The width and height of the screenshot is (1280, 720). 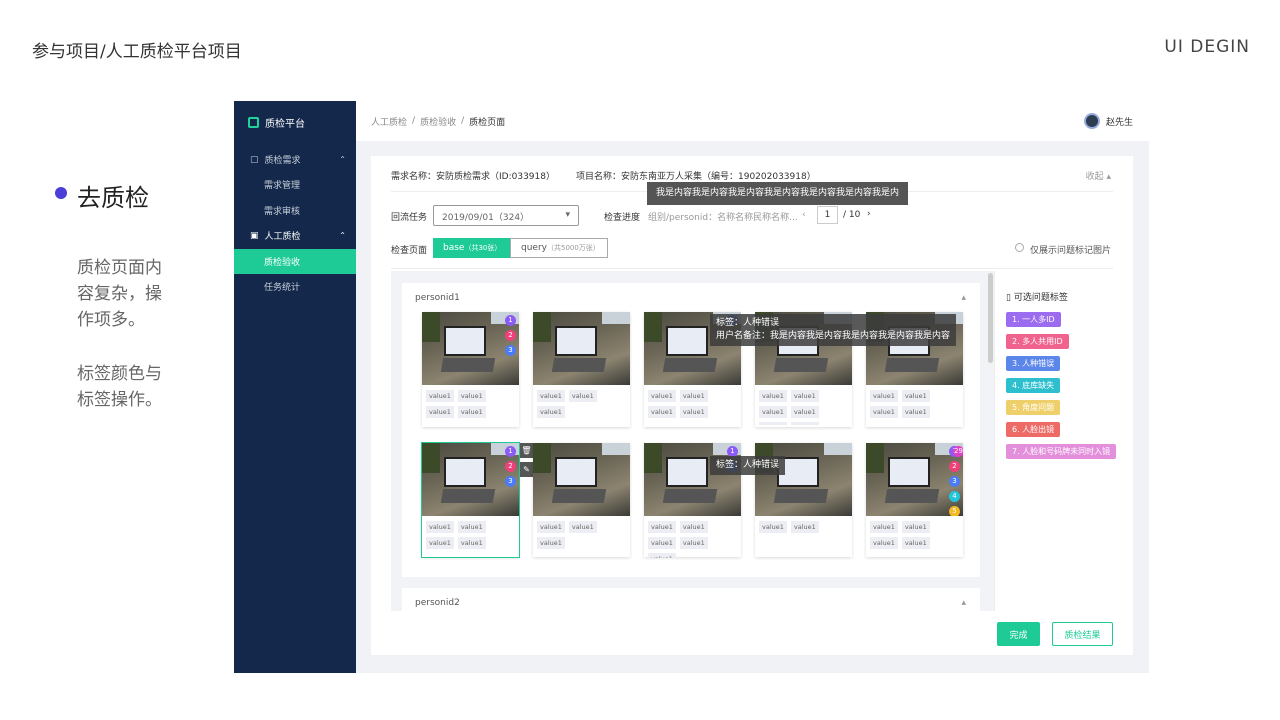 What do you see at coordinates (526, 450) in the screenshot?
I see `trash-icon: 🗑` at bounding box center [526, 450].